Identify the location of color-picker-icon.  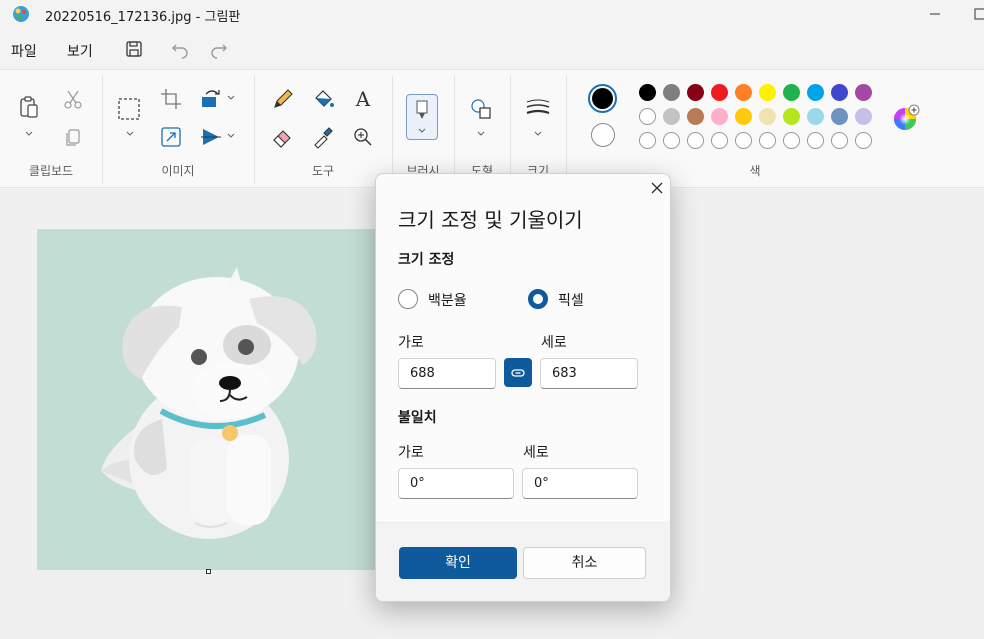
(323, 137).